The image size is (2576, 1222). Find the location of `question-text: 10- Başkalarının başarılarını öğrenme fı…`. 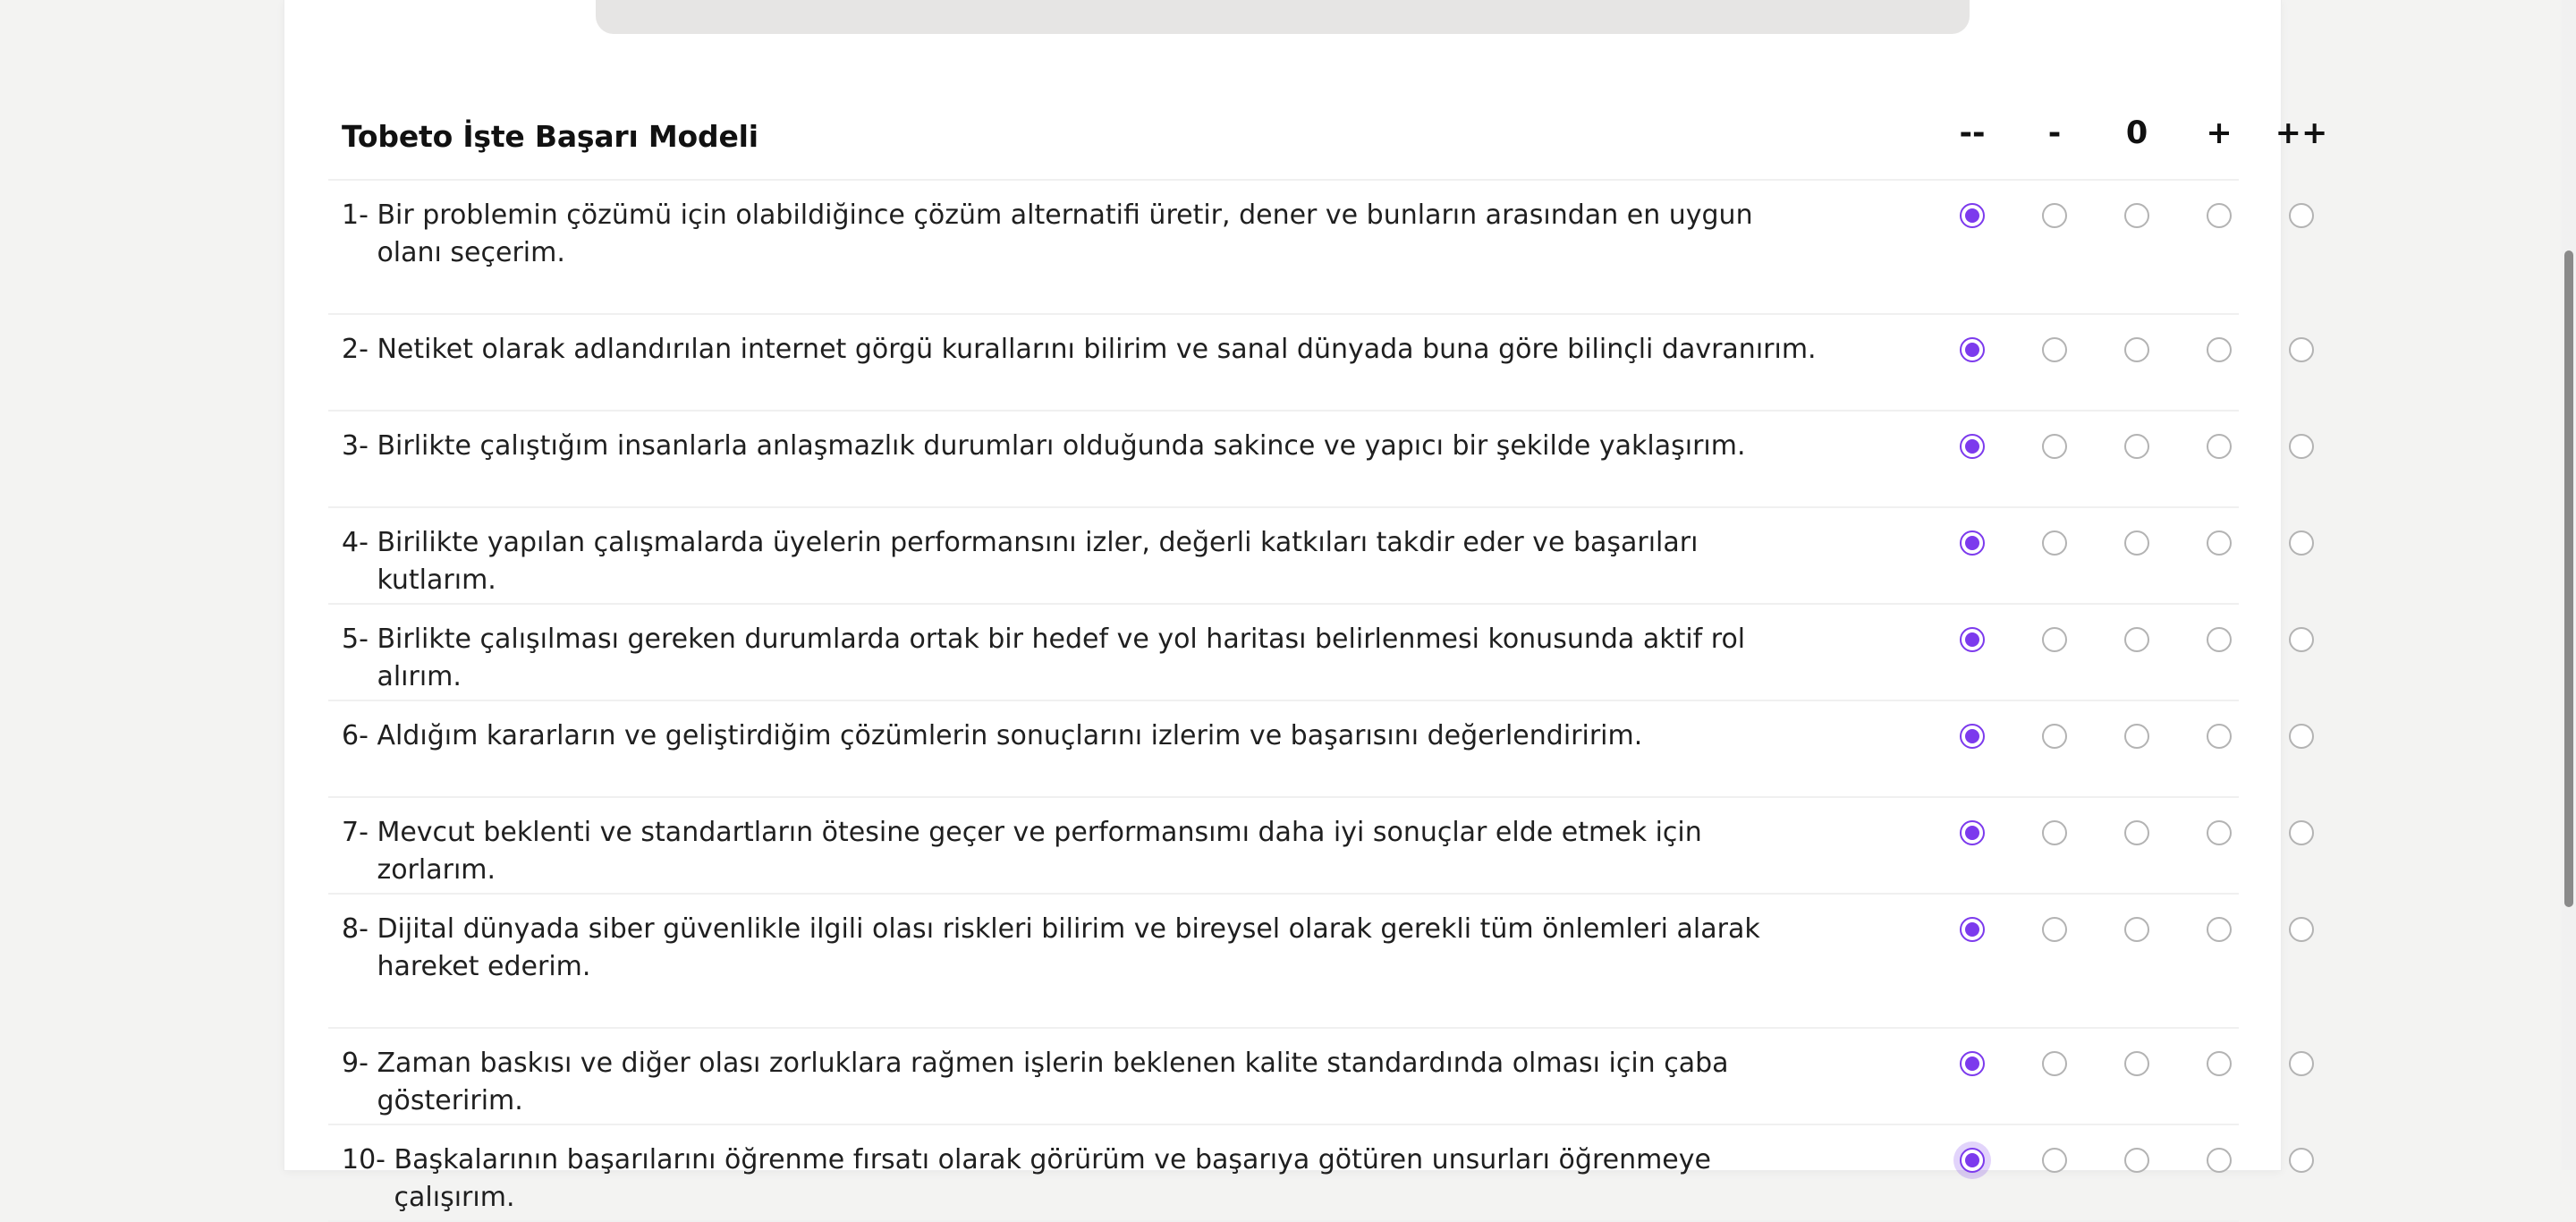

question-text: 10- Başkalarının başarılarını öğrenme fı… is located at coordinates (1080, 1179).